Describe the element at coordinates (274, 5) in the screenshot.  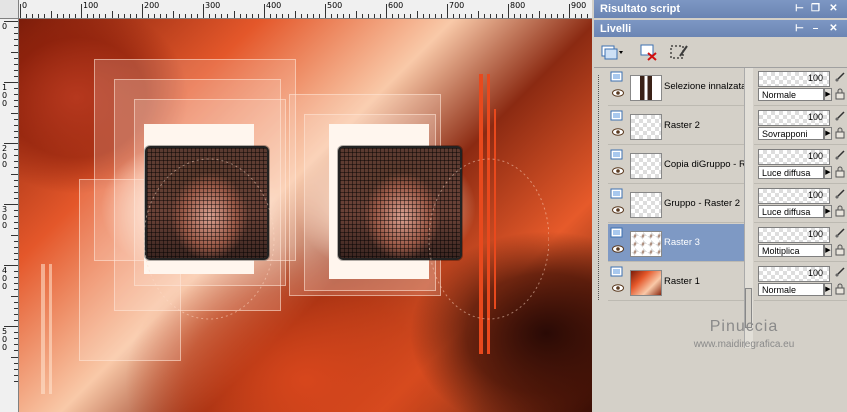
I see `ruler-label: 400` at that location.